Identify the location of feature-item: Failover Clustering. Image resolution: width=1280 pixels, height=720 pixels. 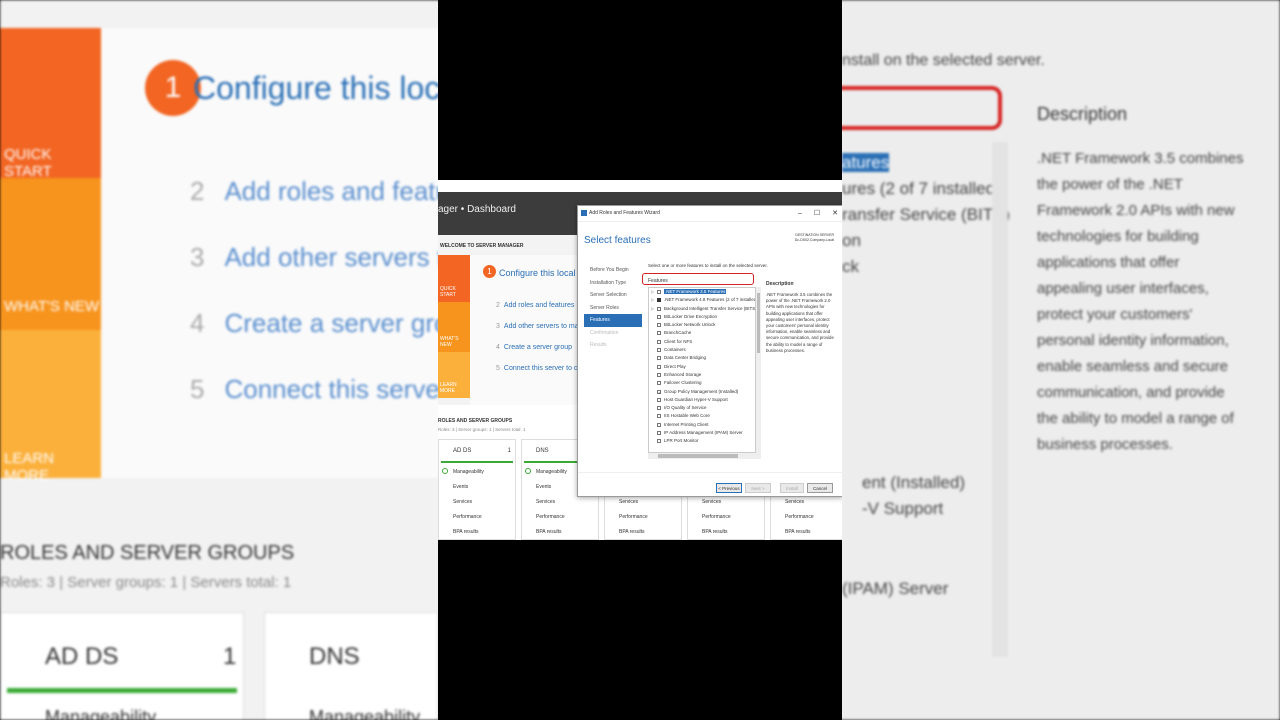
(702, 383).